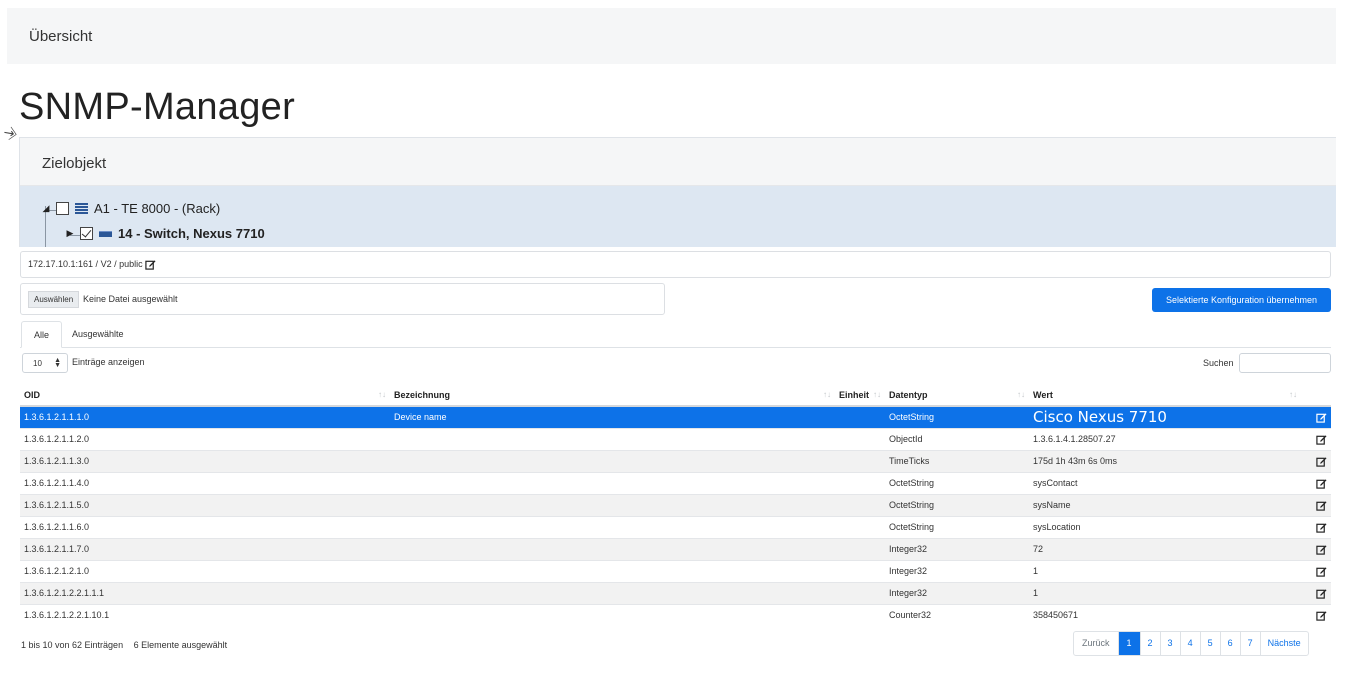 Image resolution: width=1346 pixels, height=678 pixels. What do you see at coordinates (1149, 643) in the screenshot?
I see `pagination-page: 2` at bounding box center [1149, 643].